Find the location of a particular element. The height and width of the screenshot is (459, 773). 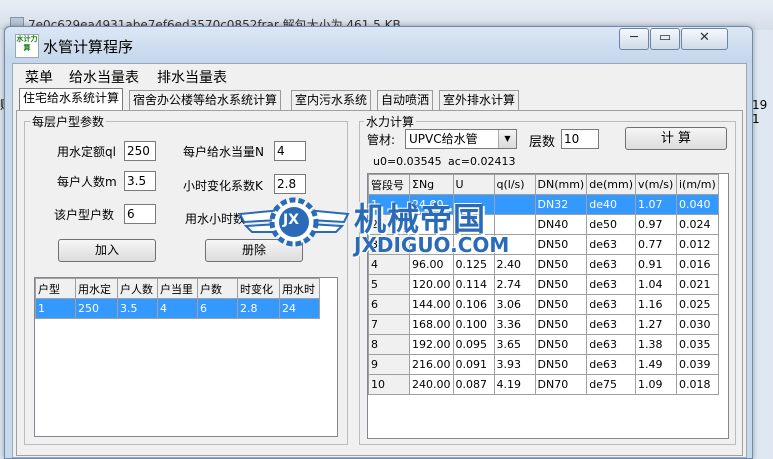

right-table-cell: 1.27 is located at coordinates (655, 324).